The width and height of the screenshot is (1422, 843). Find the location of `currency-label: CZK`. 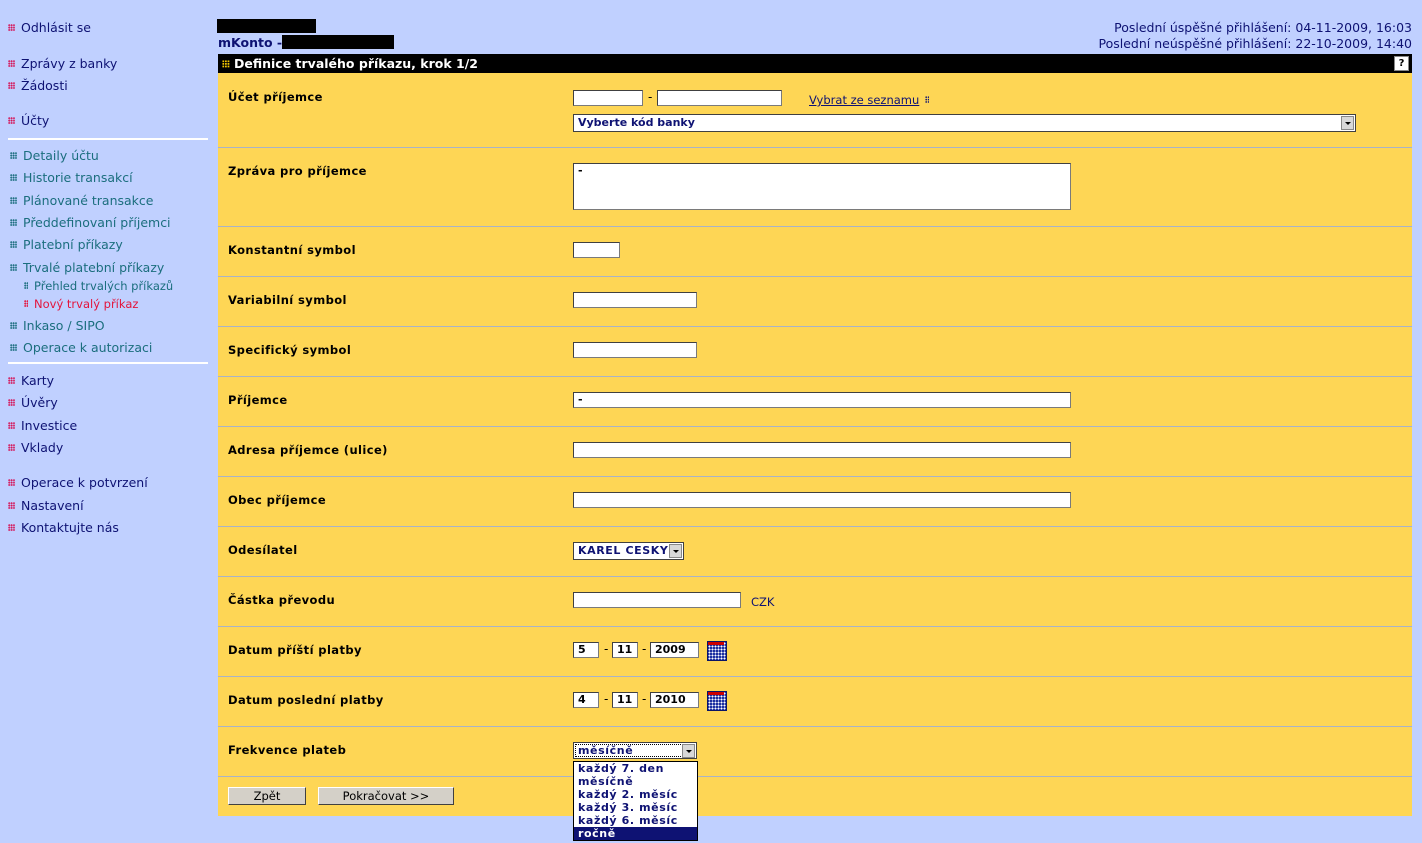

currency-label: CZK is located at coordinates (763, 602).